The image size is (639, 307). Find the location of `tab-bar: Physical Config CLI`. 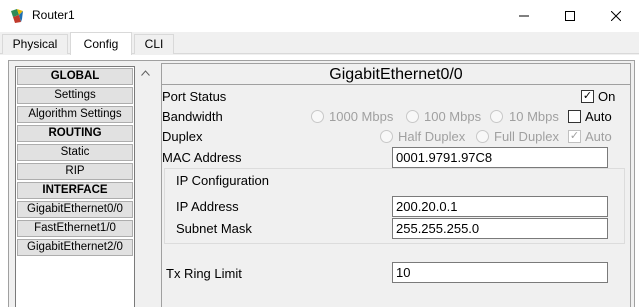

tab-bar: Physical Config CLI is located at coordinates (319, 43).